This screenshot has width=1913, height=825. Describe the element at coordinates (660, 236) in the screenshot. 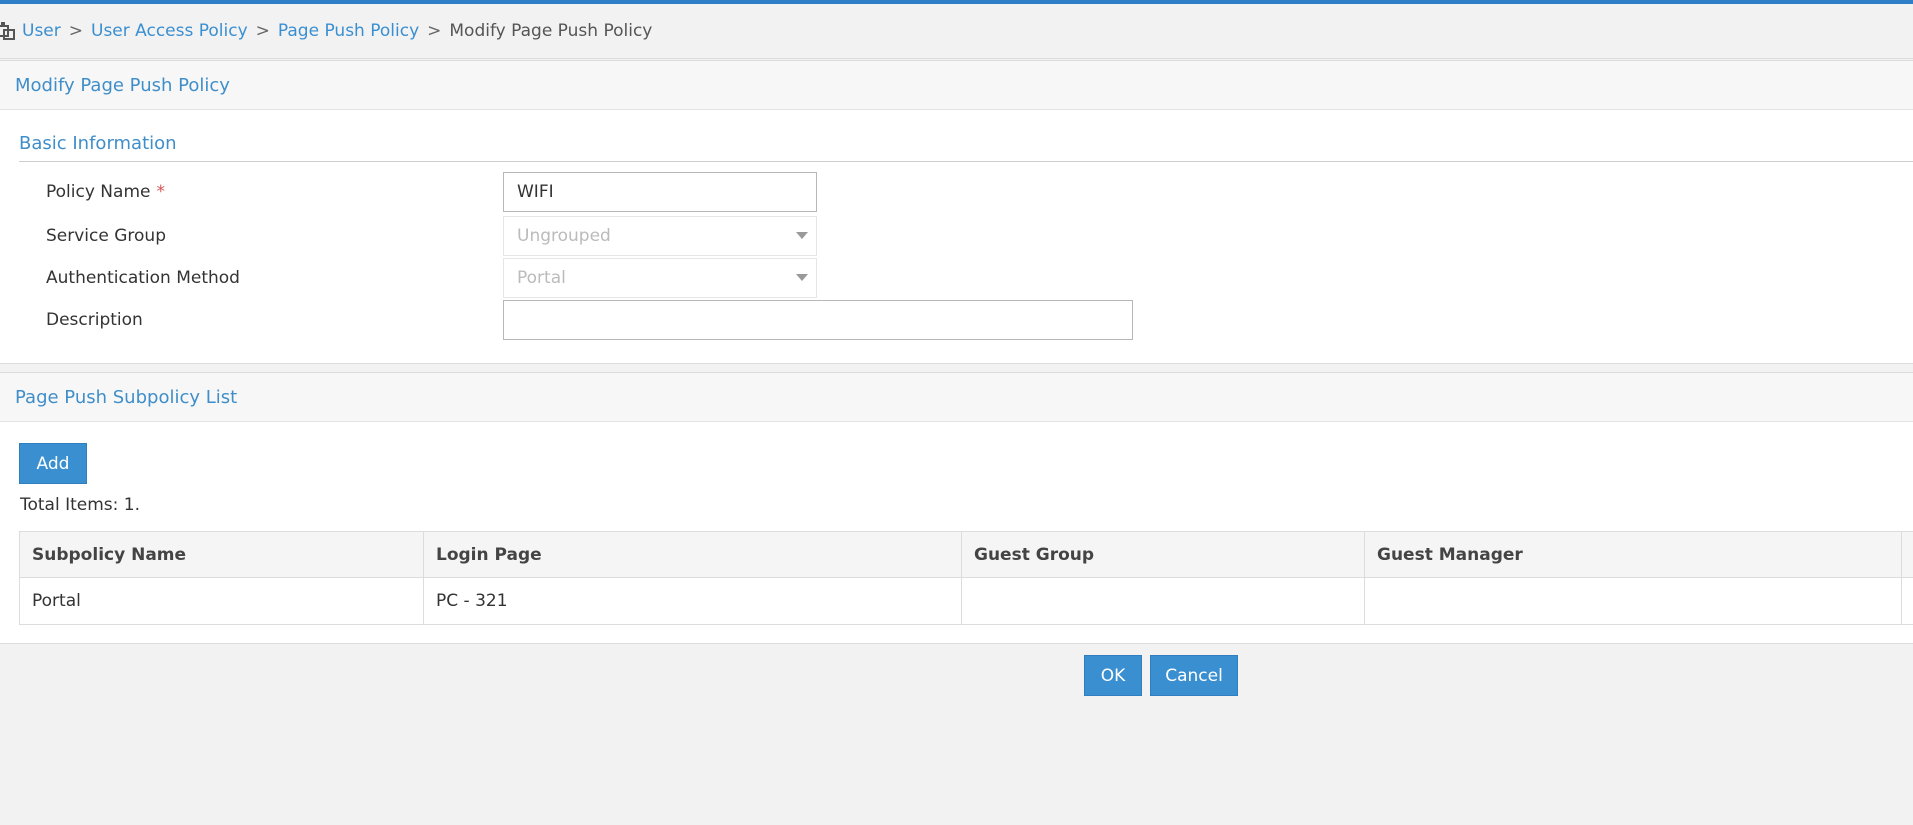

I see `service-group-select: Ungrouped` at that location.